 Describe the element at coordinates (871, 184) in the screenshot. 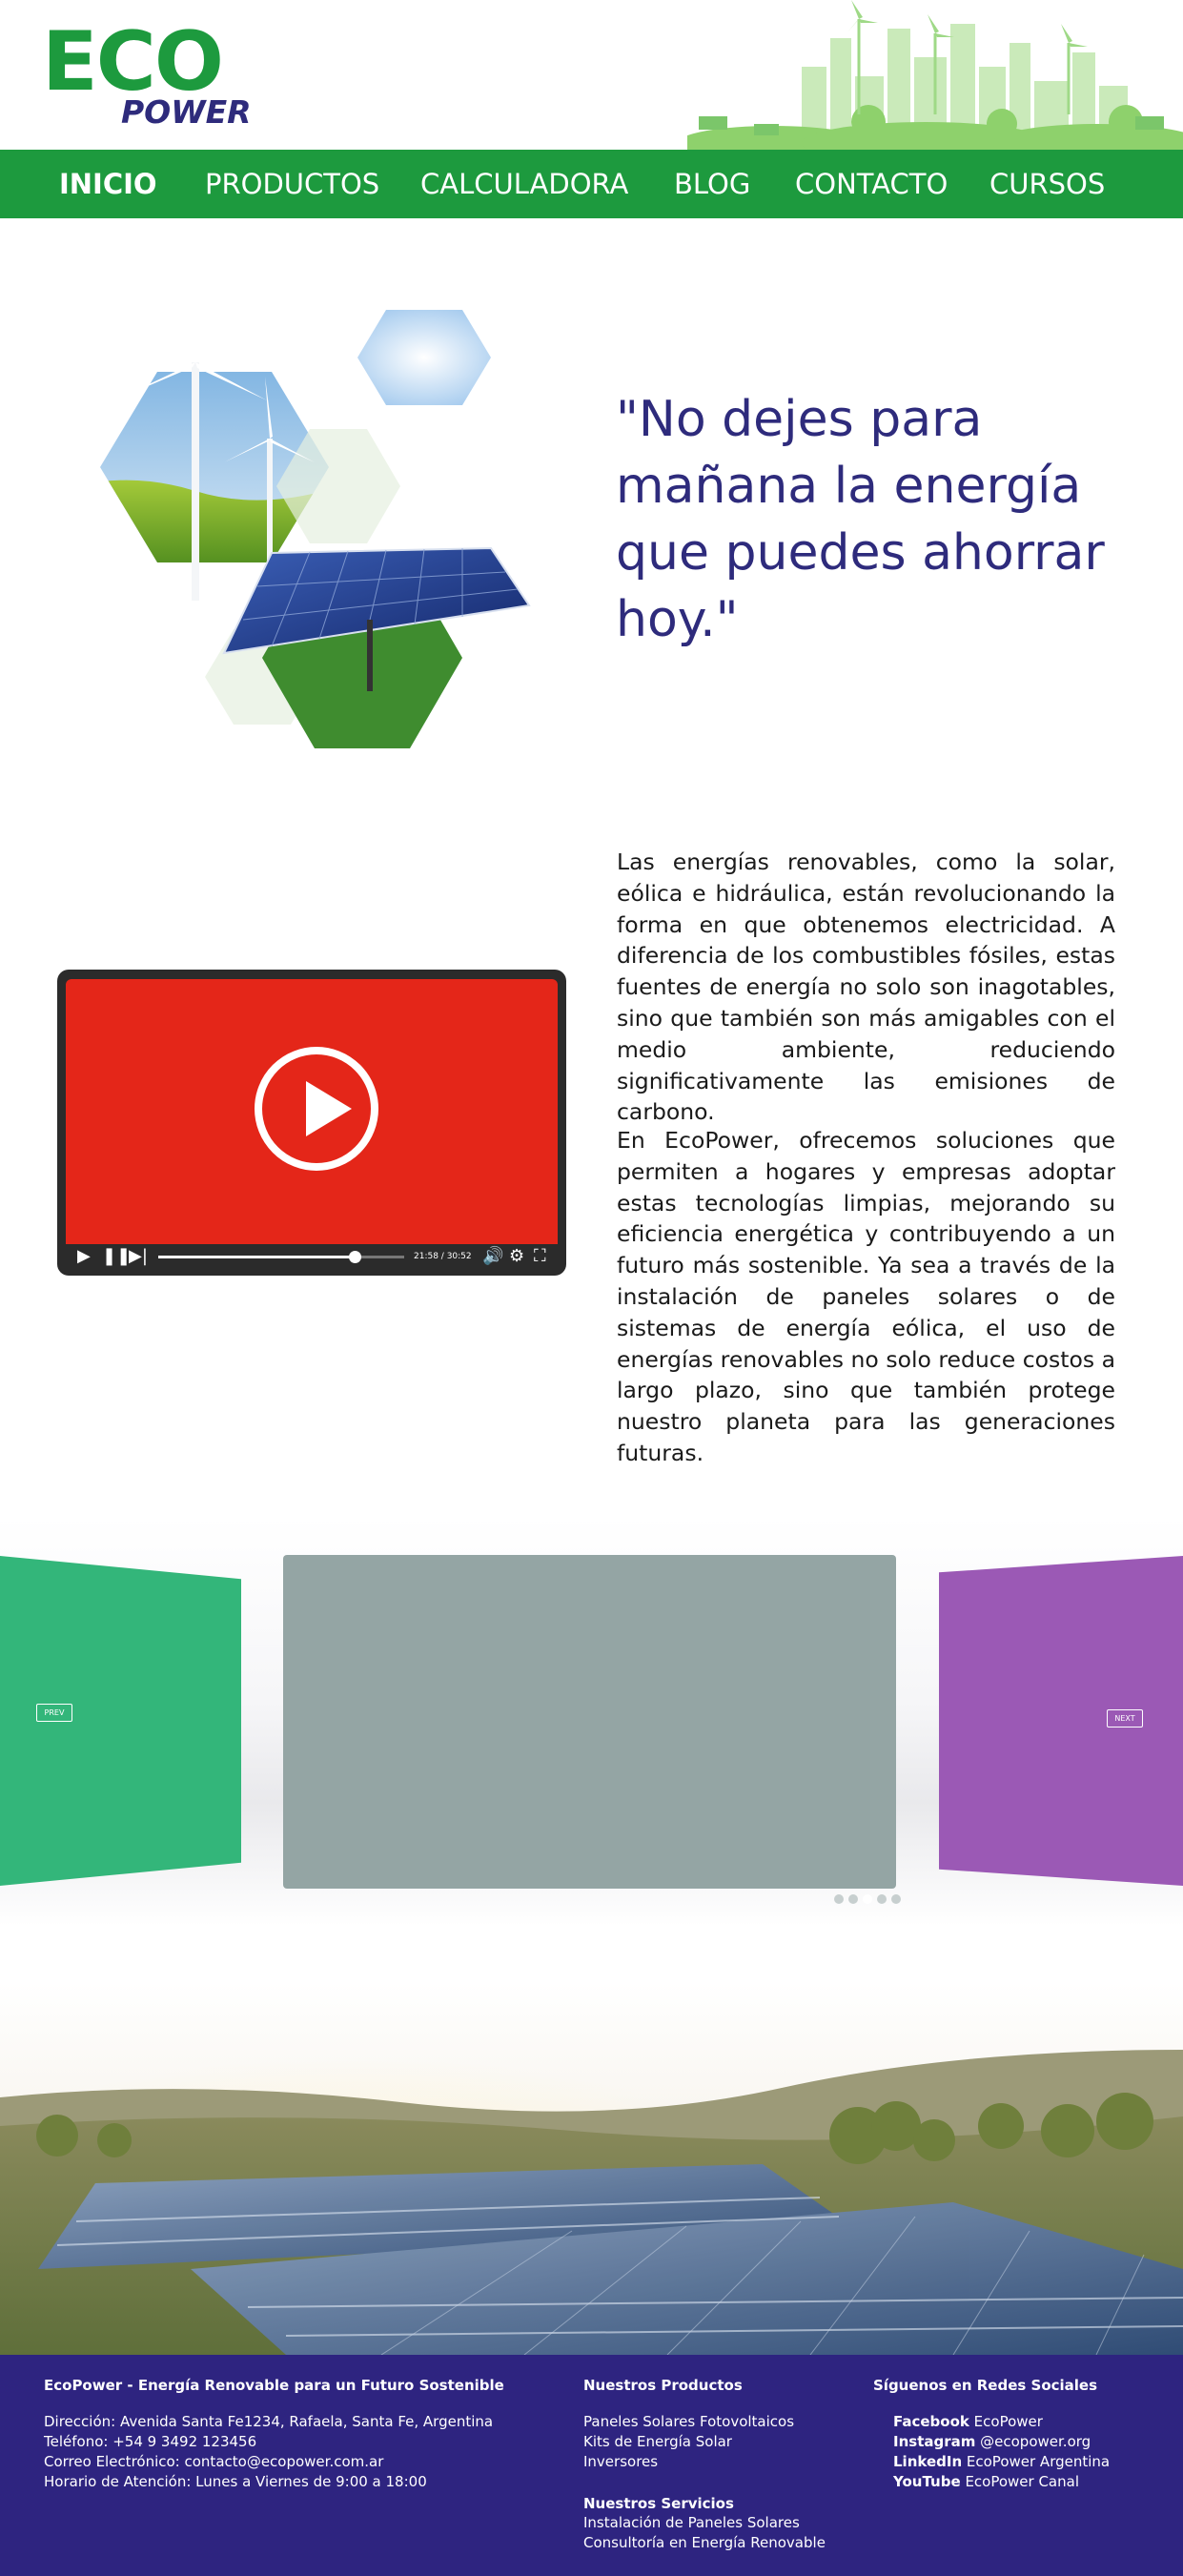

I see `nav-contacto: CONTACTO` at that location.